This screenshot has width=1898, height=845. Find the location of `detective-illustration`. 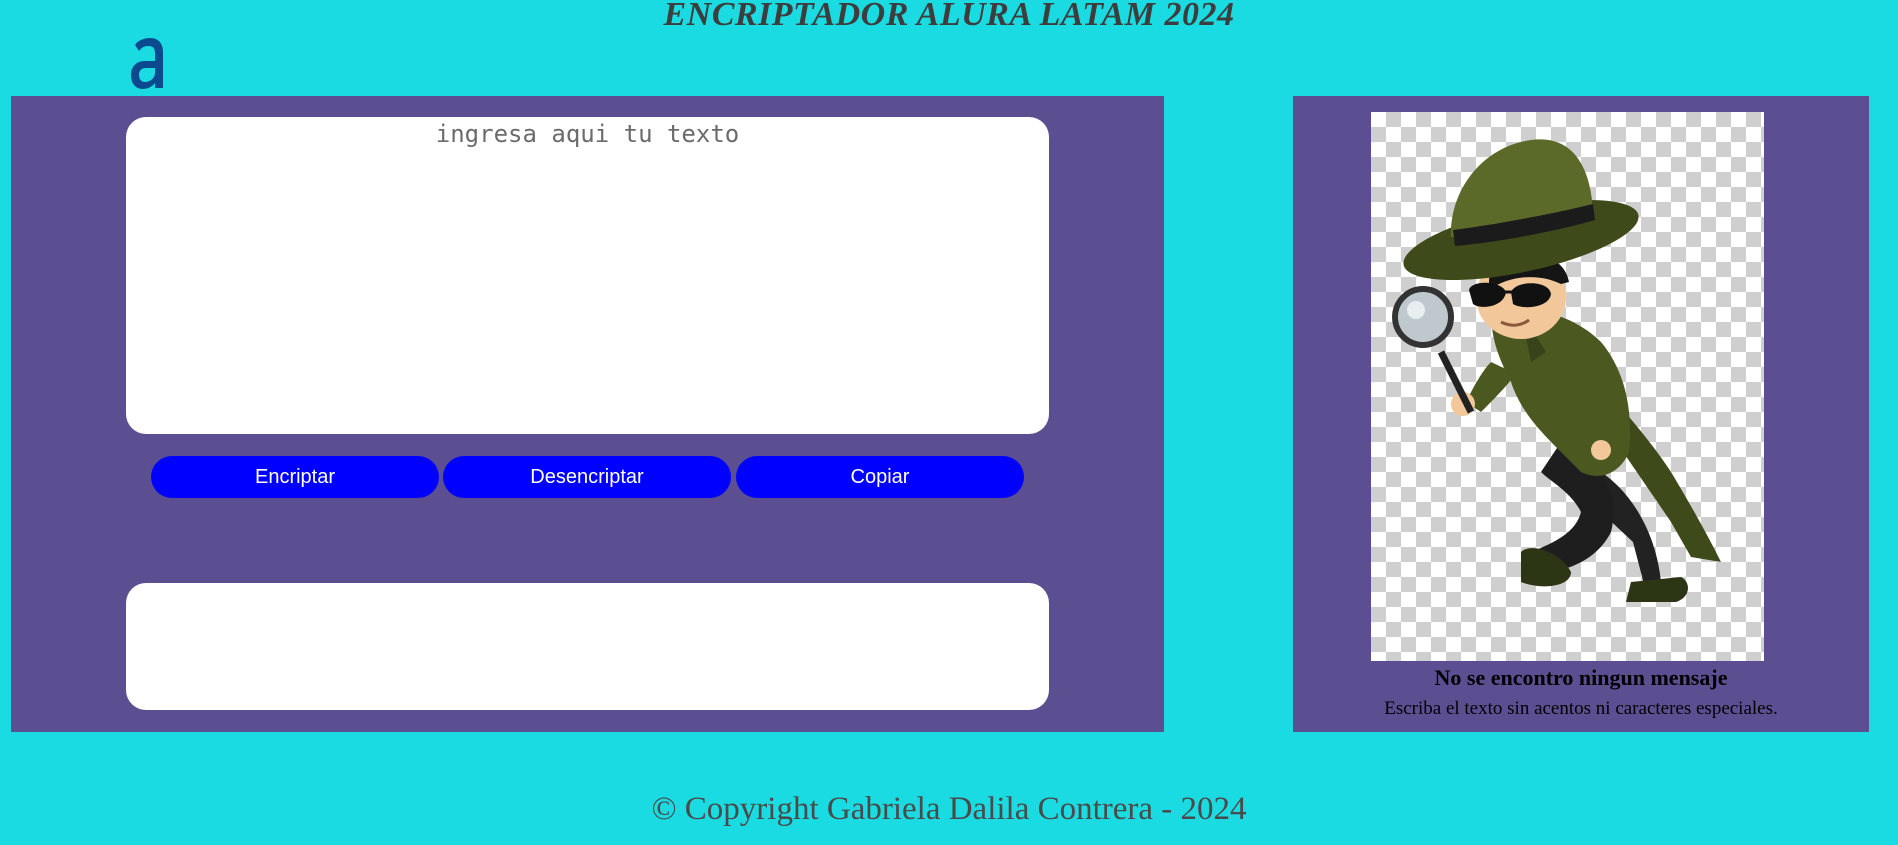

detective-illustration is located at coordinates (1567, 386).